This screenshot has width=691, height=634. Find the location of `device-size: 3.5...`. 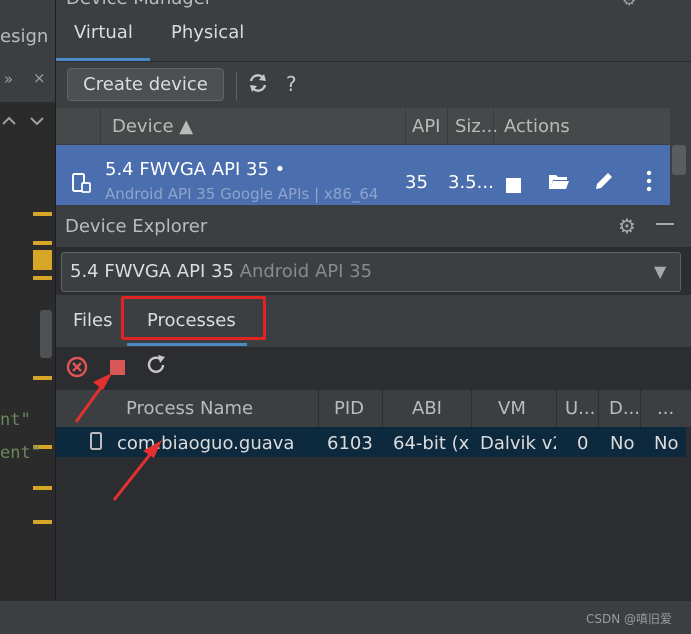

device-size: 3.5... is located at coordinates (471, 182).